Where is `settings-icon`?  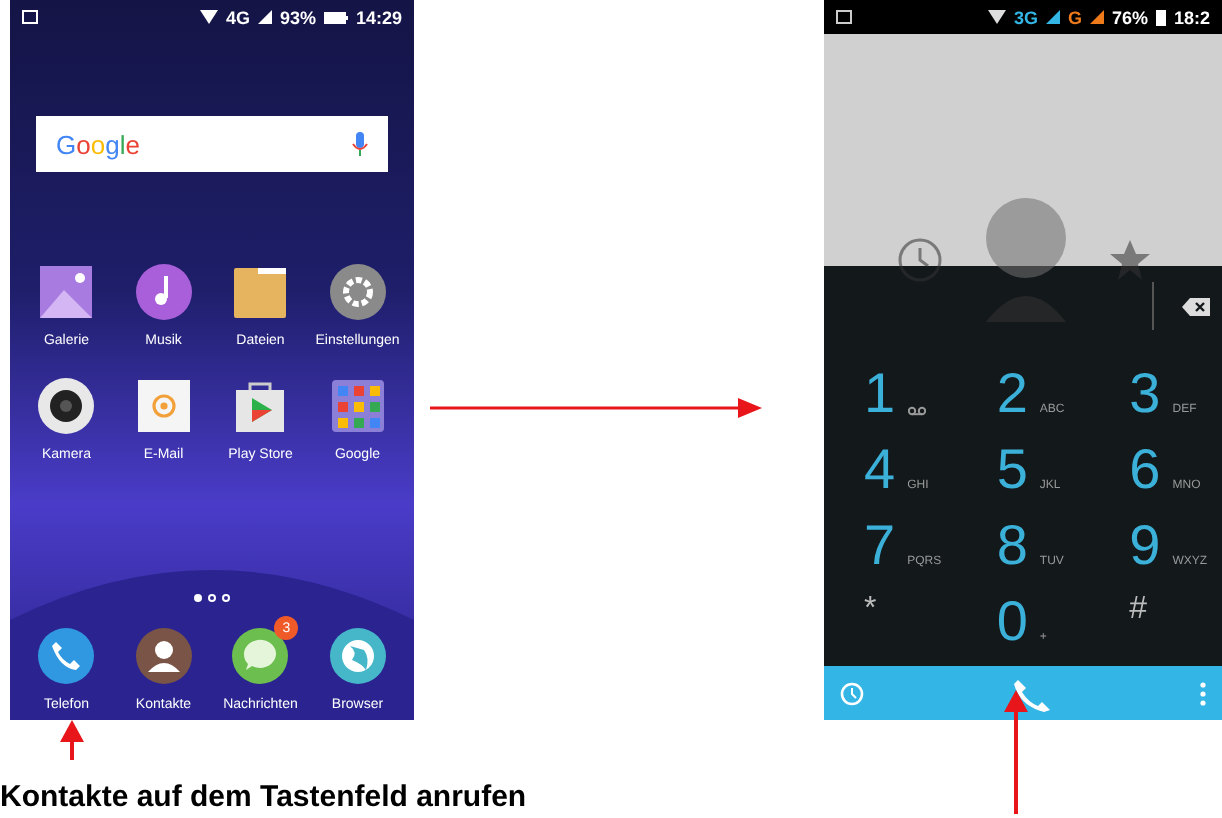
settings-icon is located at coordinates (357, 292).